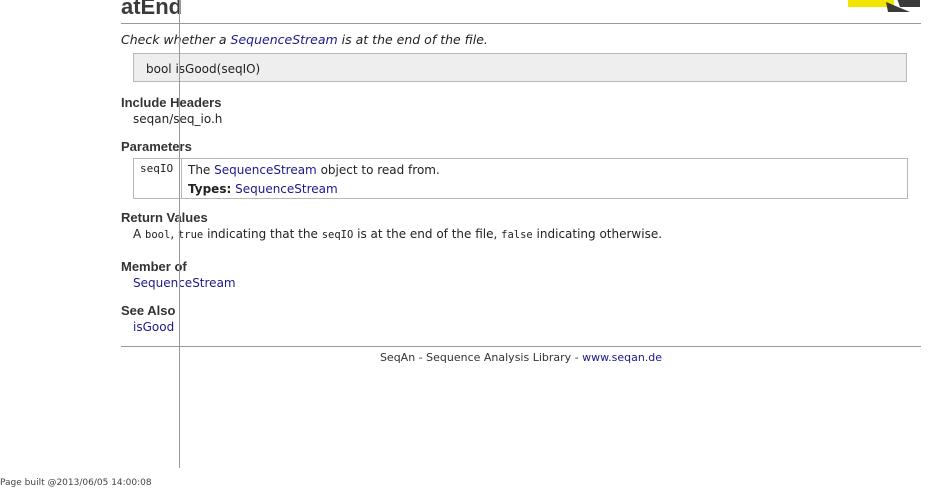 The width and height of the screenshot is (946, 497). Describe the element at coordinates (201, 170) in the screenshot. I see `param-desc-text: The` at that location.